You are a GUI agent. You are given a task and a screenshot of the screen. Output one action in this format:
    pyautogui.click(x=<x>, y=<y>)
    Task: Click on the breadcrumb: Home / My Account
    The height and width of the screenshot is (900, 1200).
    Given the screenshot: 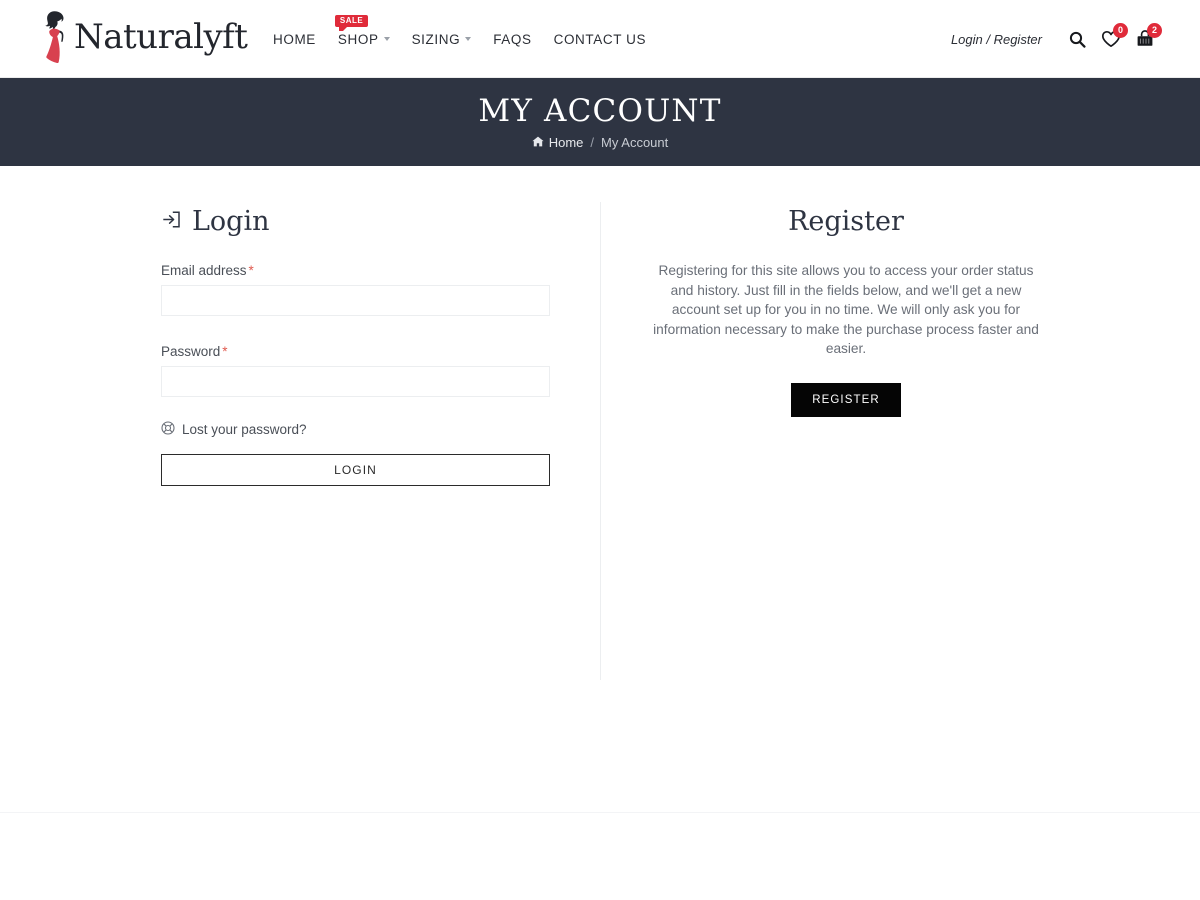 What is the action you would take?
    pyautogui.click(x=600, y=143)
    